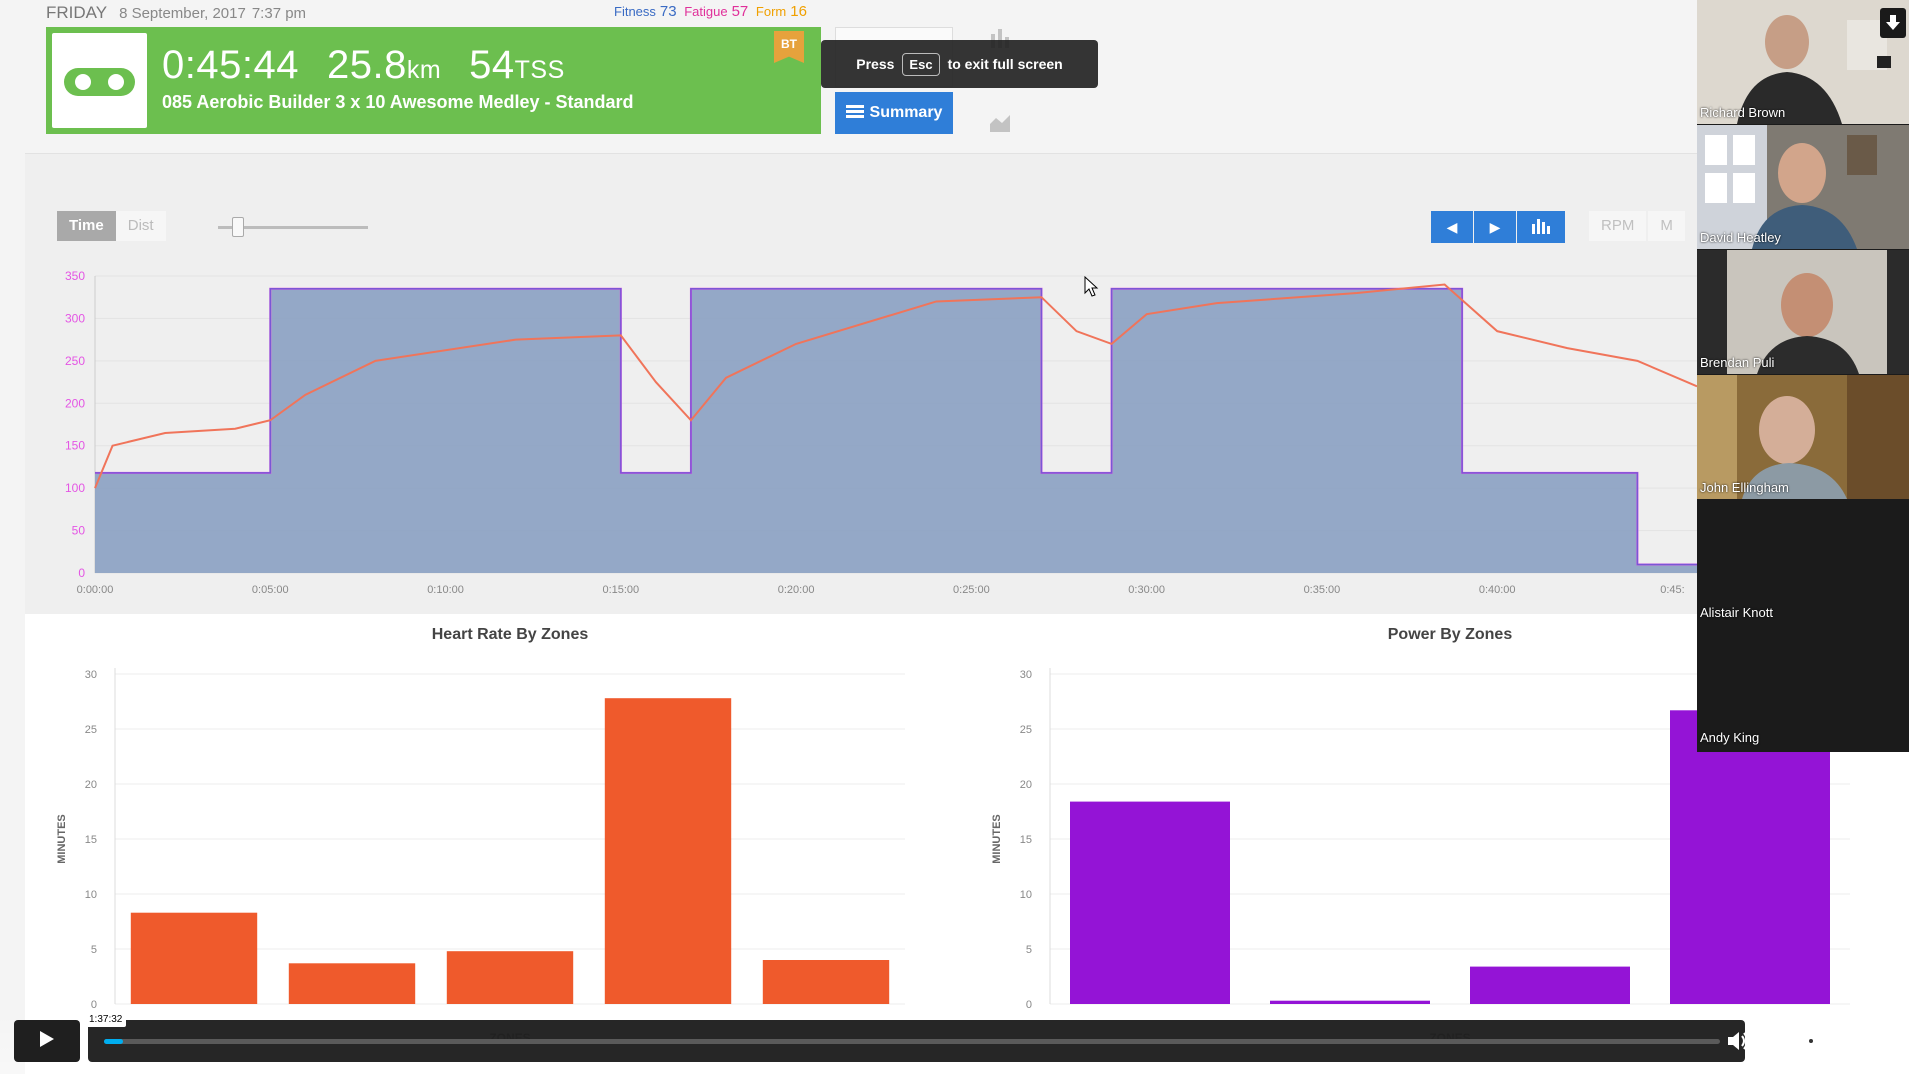 Image resolution: width=1909 pixels, height=1074 pixels. What do you see at coordinates (1740, 237) in the screenshot?
I see `participant-name: David Heatley` at bounding box center [1740, 237].